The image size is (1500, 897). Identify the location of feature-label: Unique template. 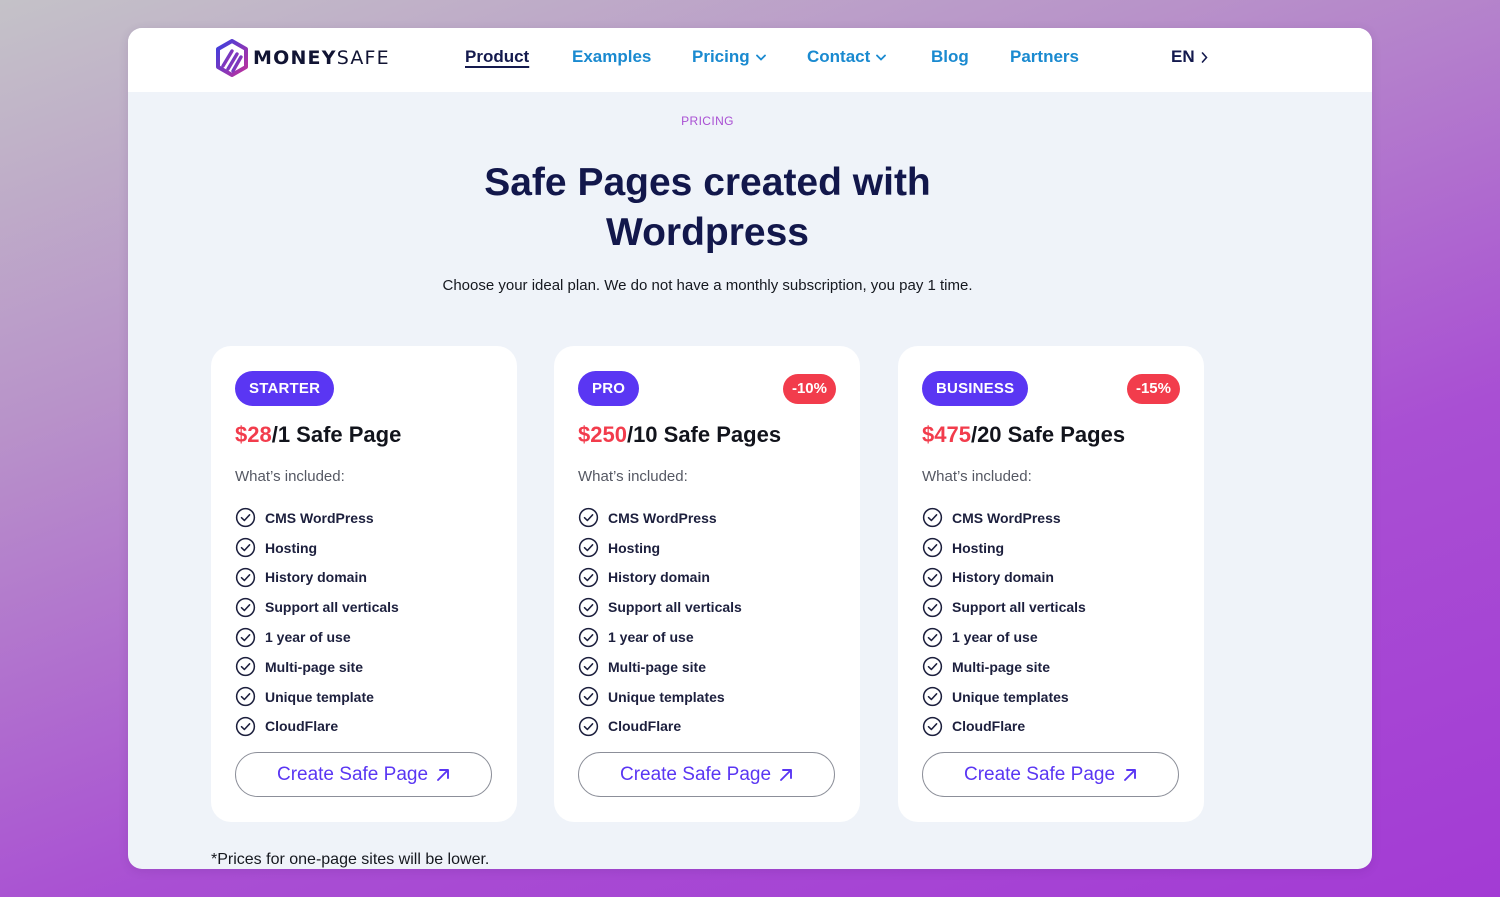
(319, 696).